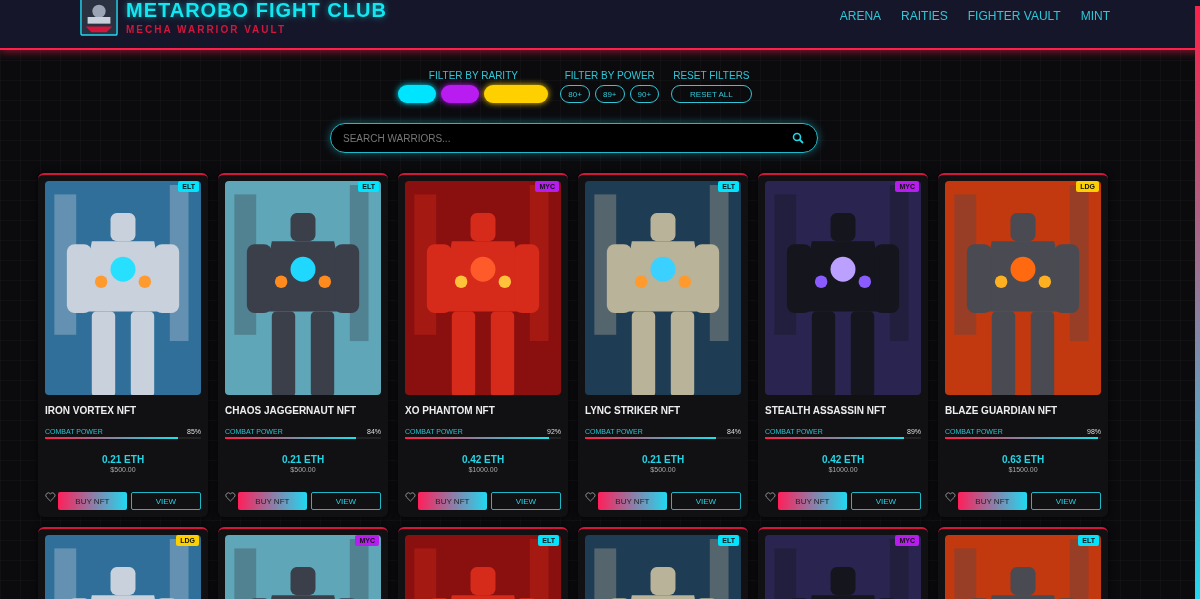 This screenshot has height=599, width=1200. I want to click on nav-link: RAITIES, so click(924, 16).